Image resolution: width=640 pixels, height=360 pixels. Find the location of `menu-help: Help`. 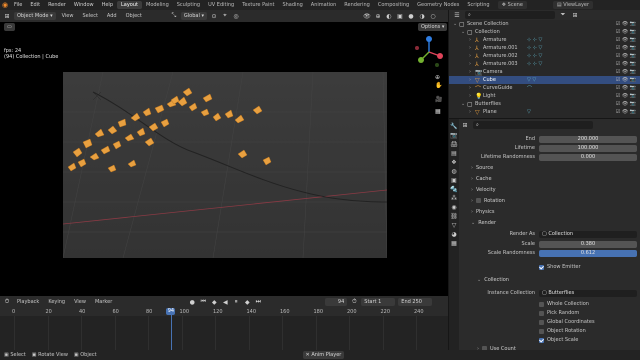

menu-help: Help is located at coordinates (107, 5).